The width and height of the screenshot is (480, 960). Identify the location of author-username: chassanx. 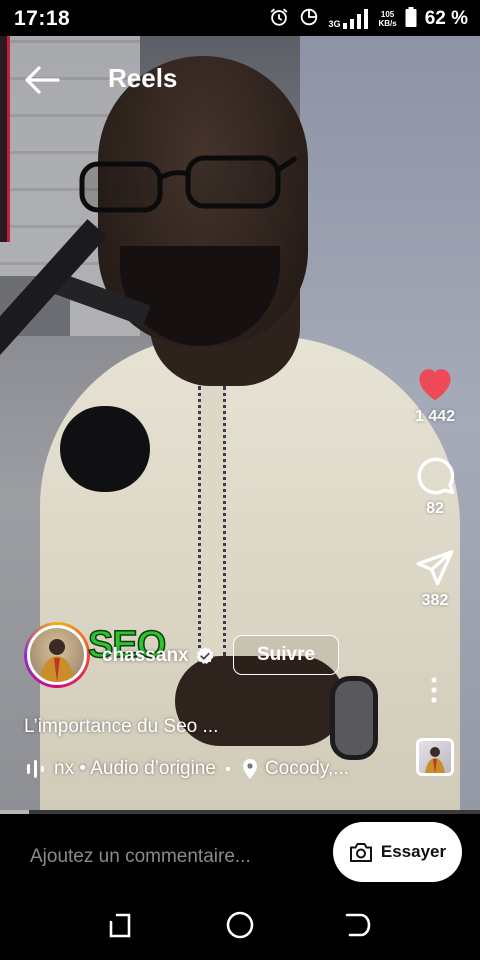
(145, 655).